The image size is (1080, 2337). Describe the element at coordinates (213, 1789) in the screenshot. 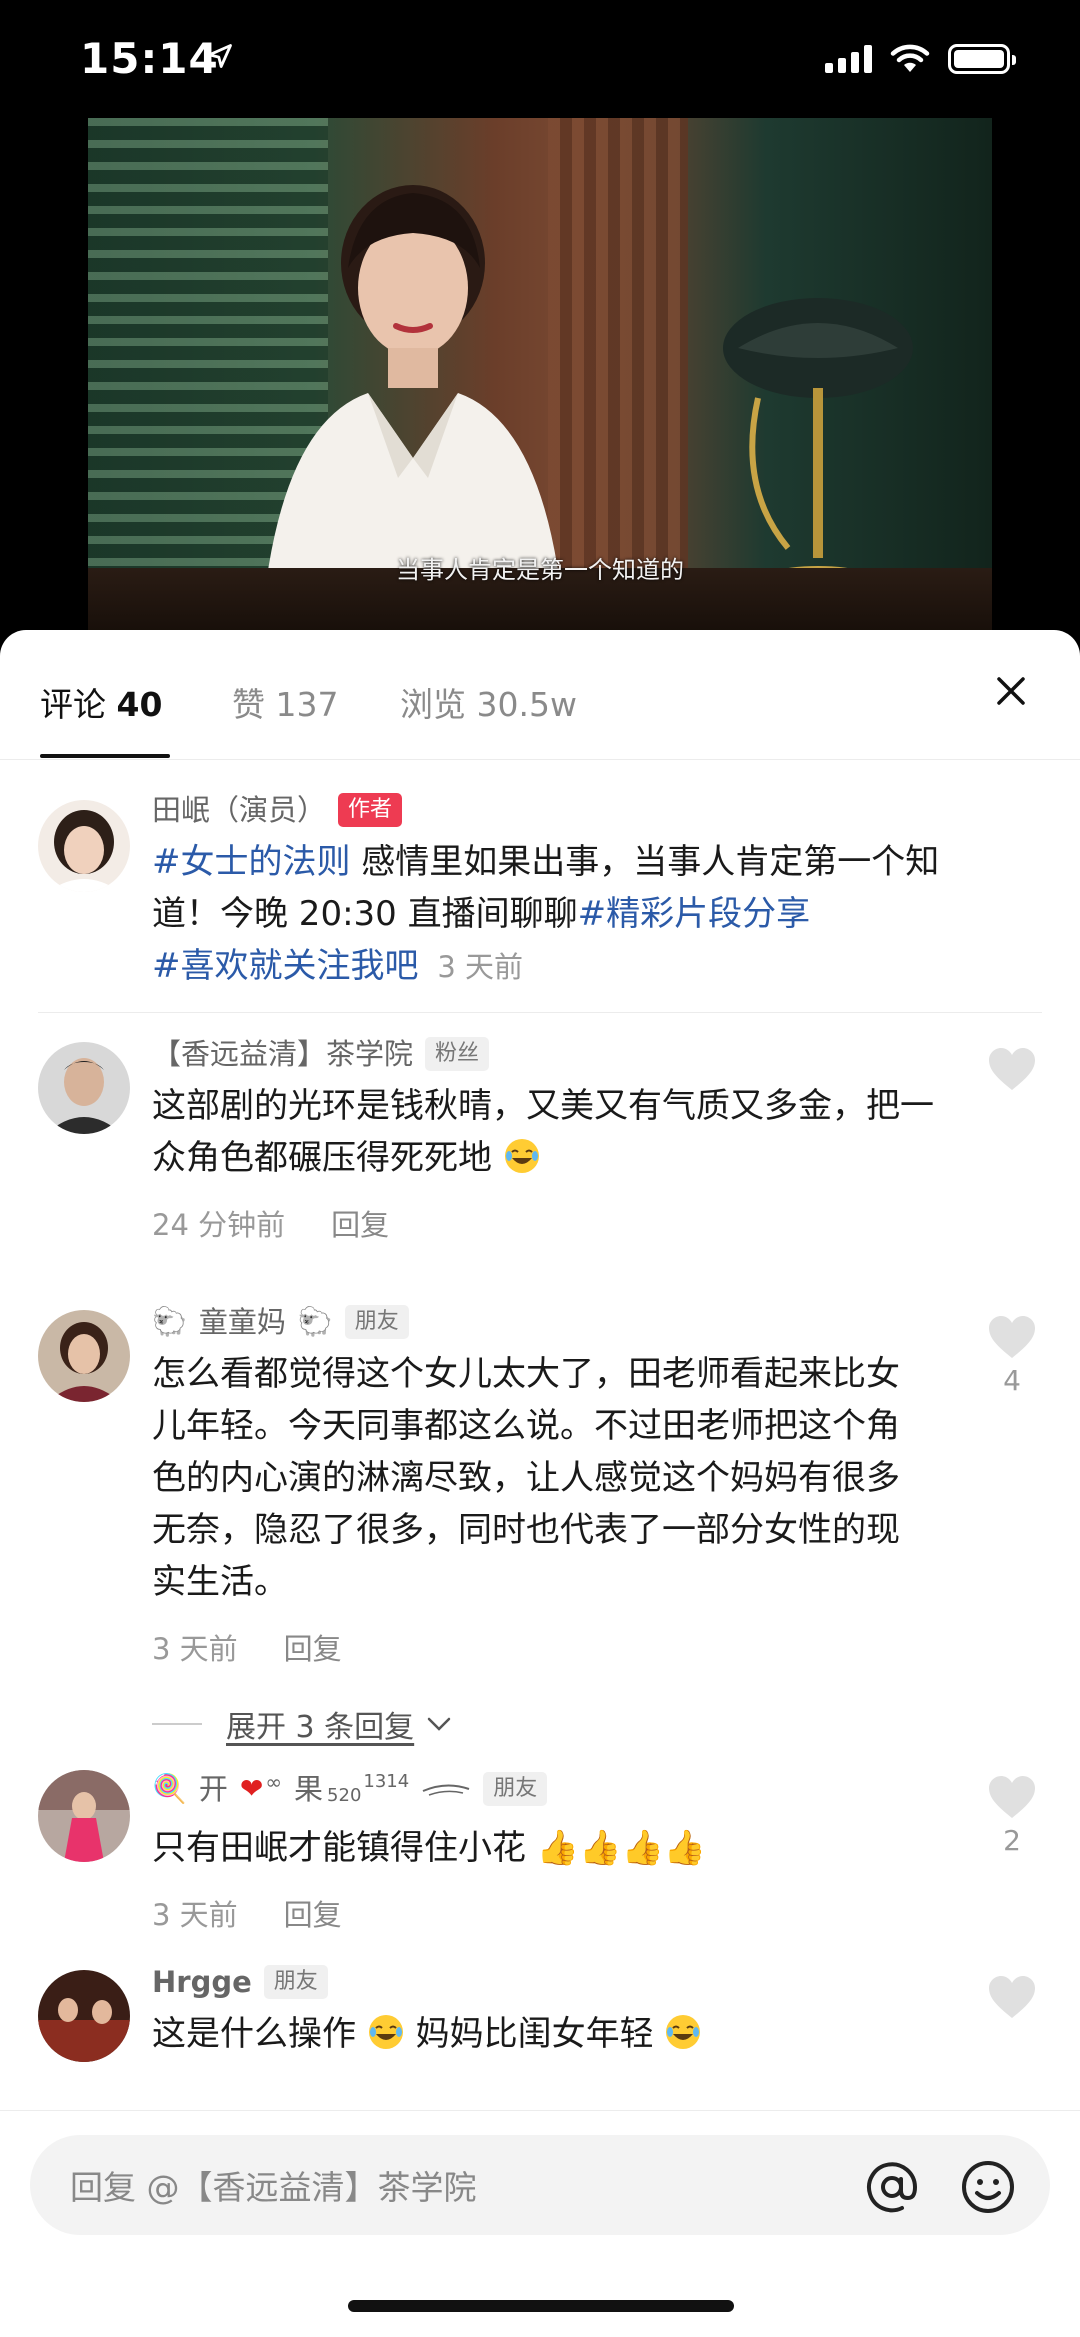

I see `comment-name: 开` at that location.